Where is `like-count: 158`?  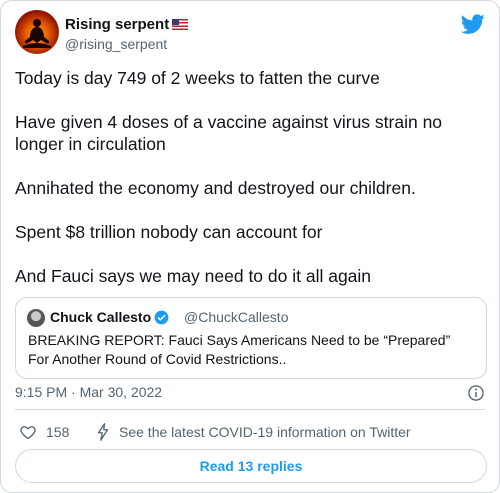
like-count: 158 is located at coordinates (57, 432).